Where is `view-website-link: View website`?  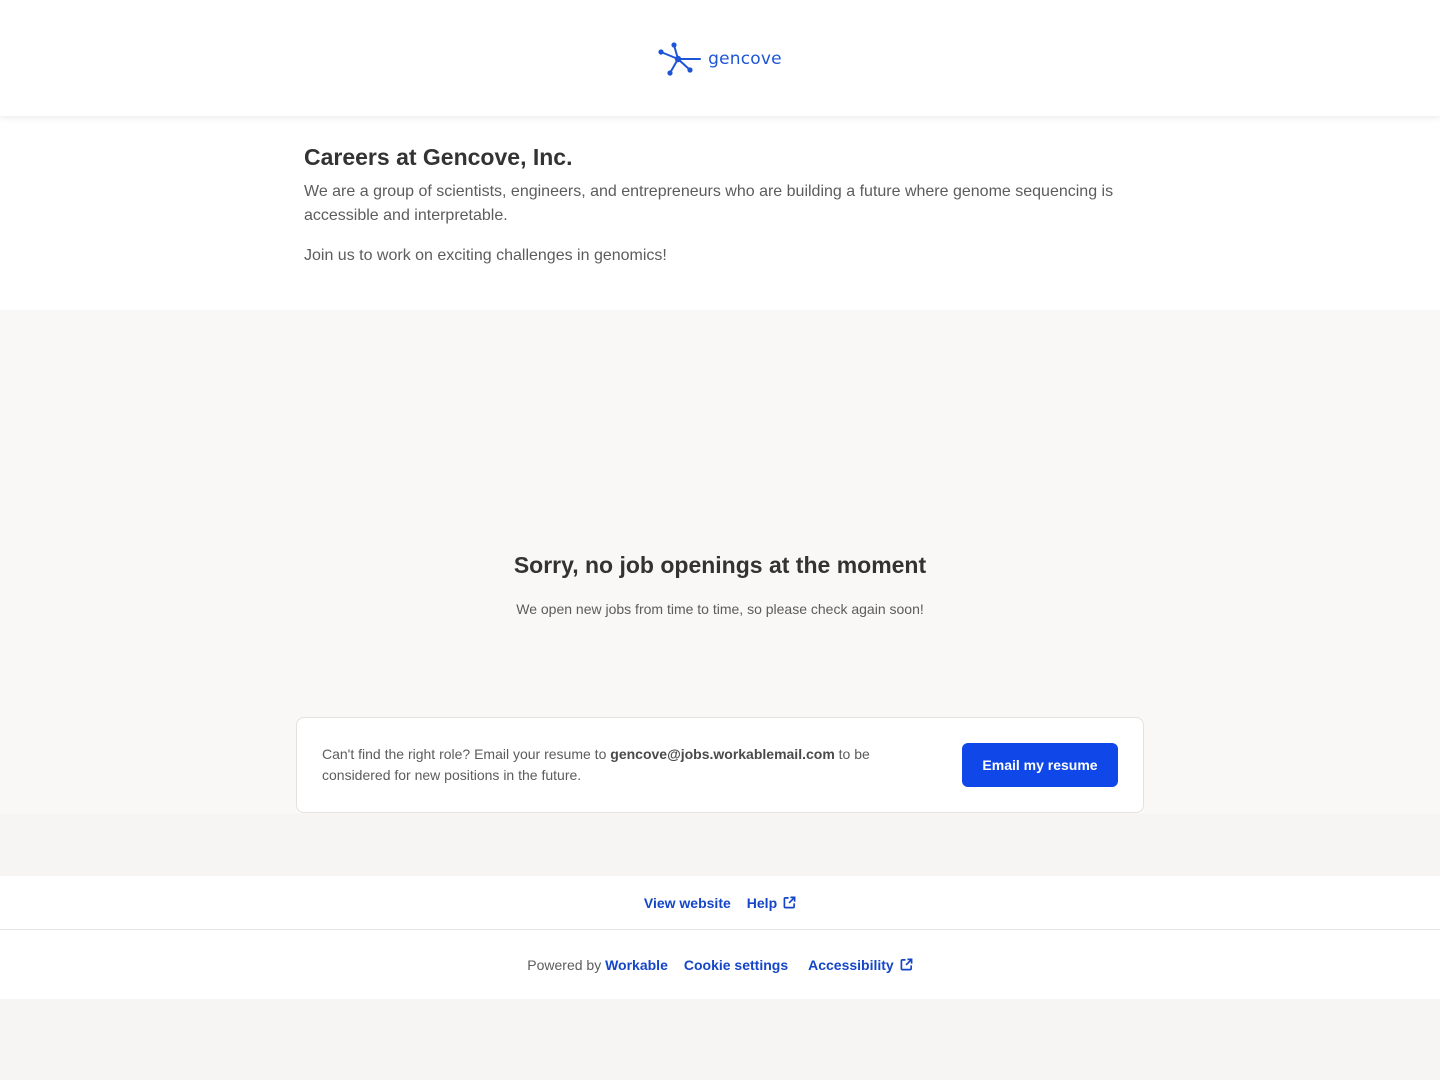 view-website-link: View website is located at coordinates (687, 903).